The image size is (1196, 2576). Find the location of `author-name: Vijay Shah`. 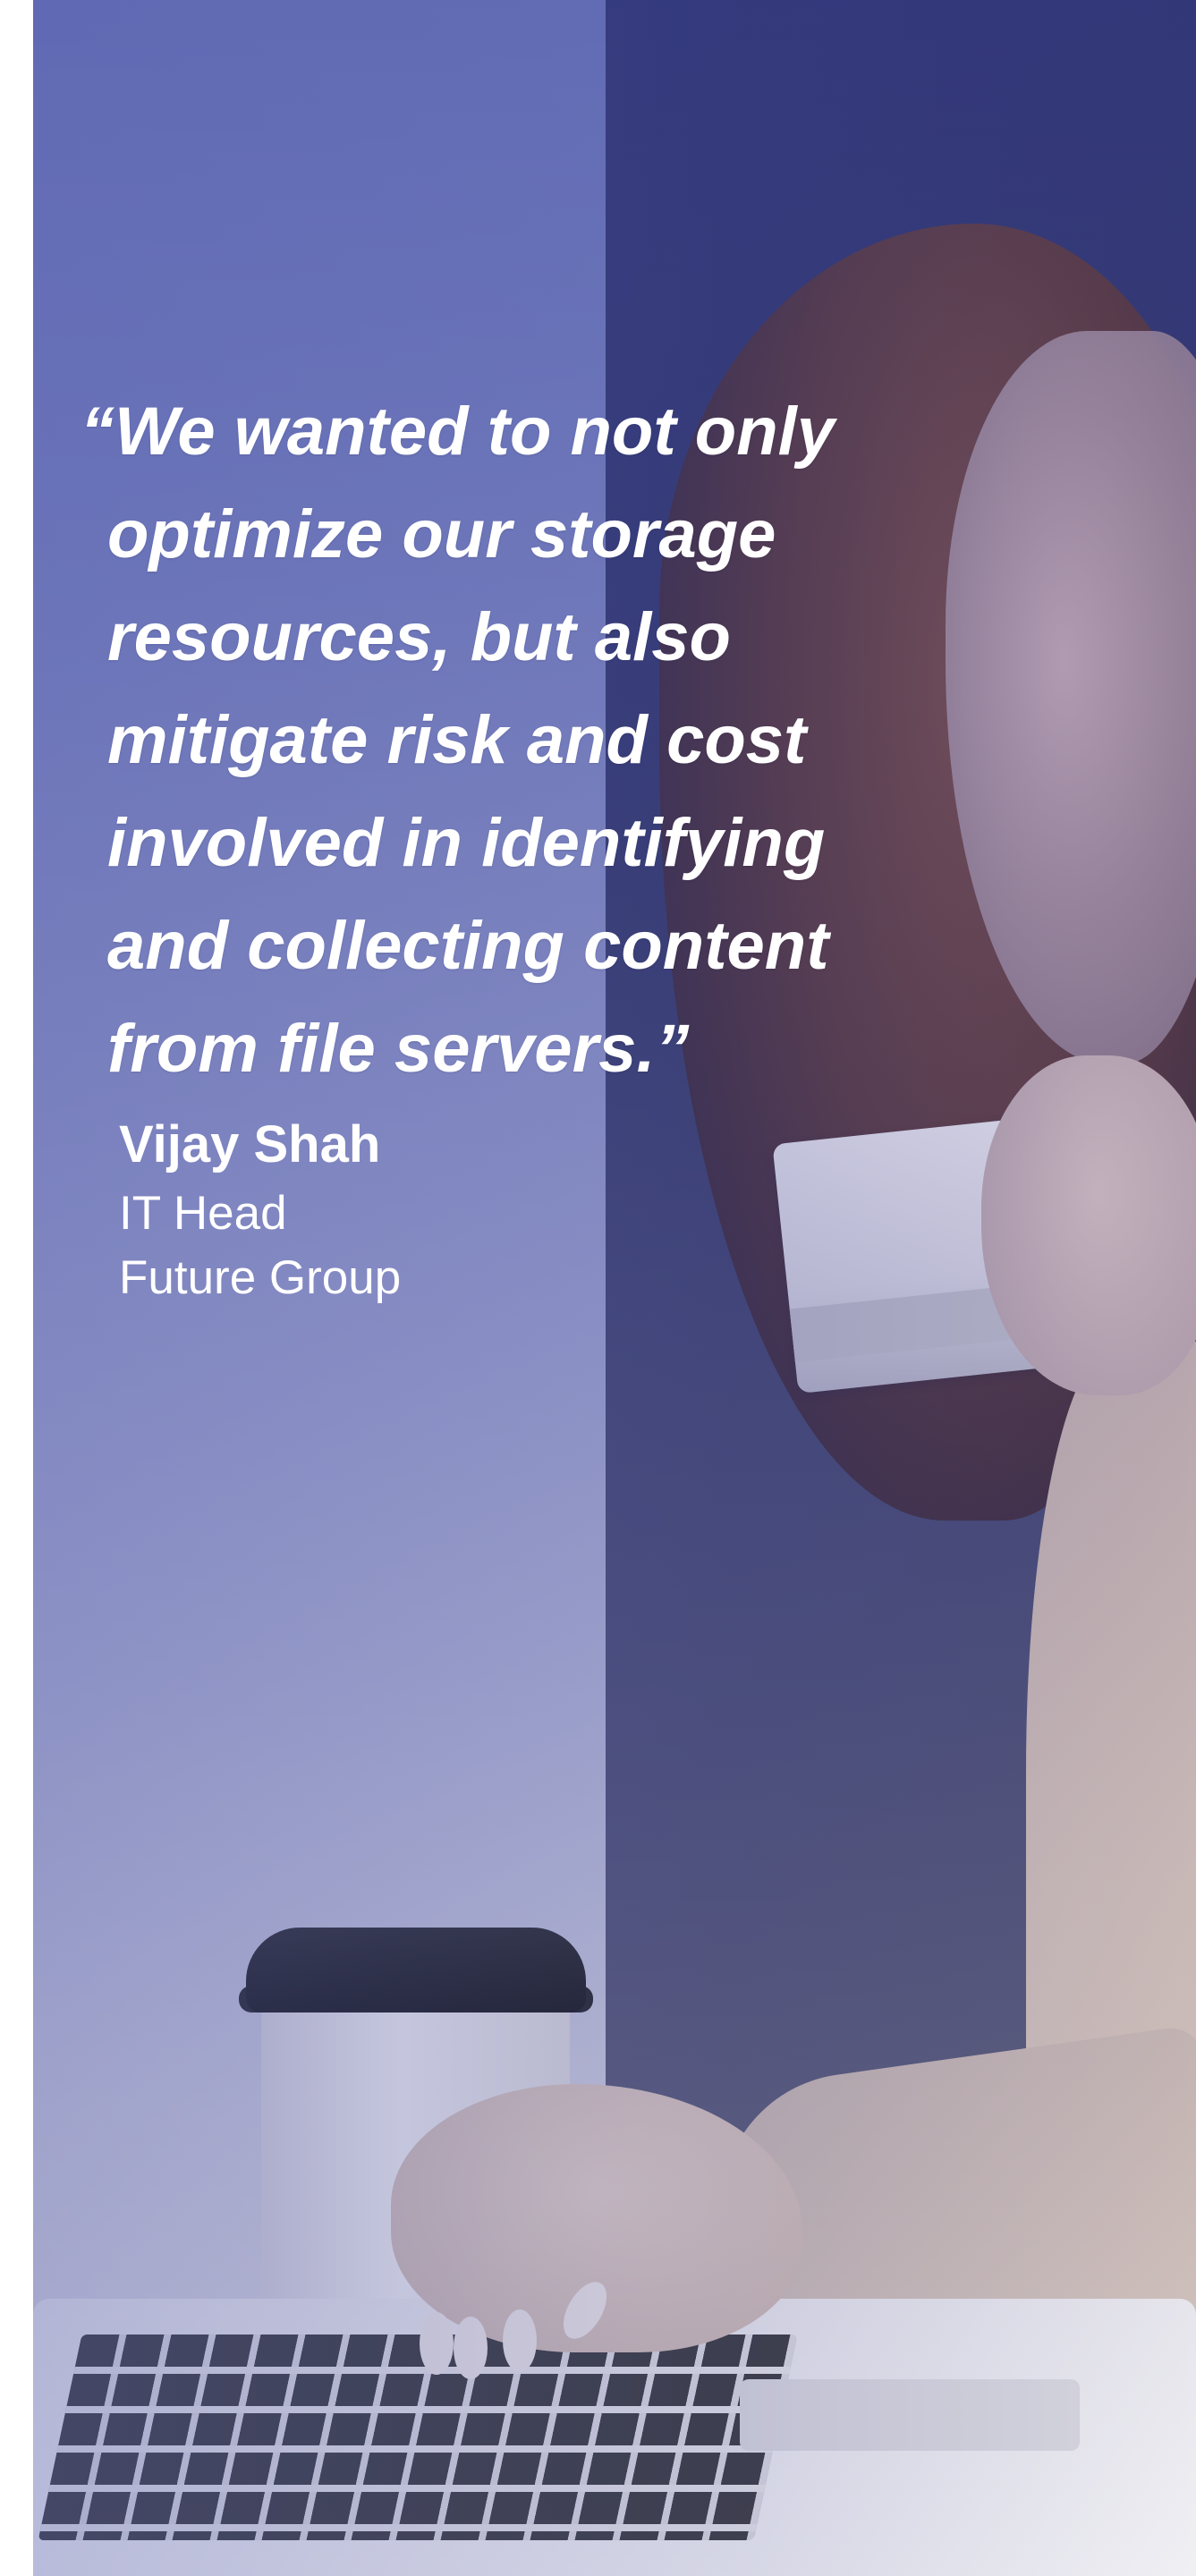

author-name: Vijay Shah is located at coordinates (250, 1144).